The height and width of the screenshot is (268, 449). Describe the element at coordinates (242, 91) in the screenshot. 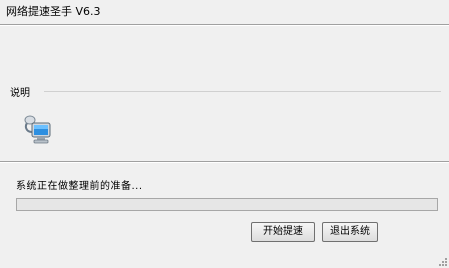

I see `group-line` at that location.